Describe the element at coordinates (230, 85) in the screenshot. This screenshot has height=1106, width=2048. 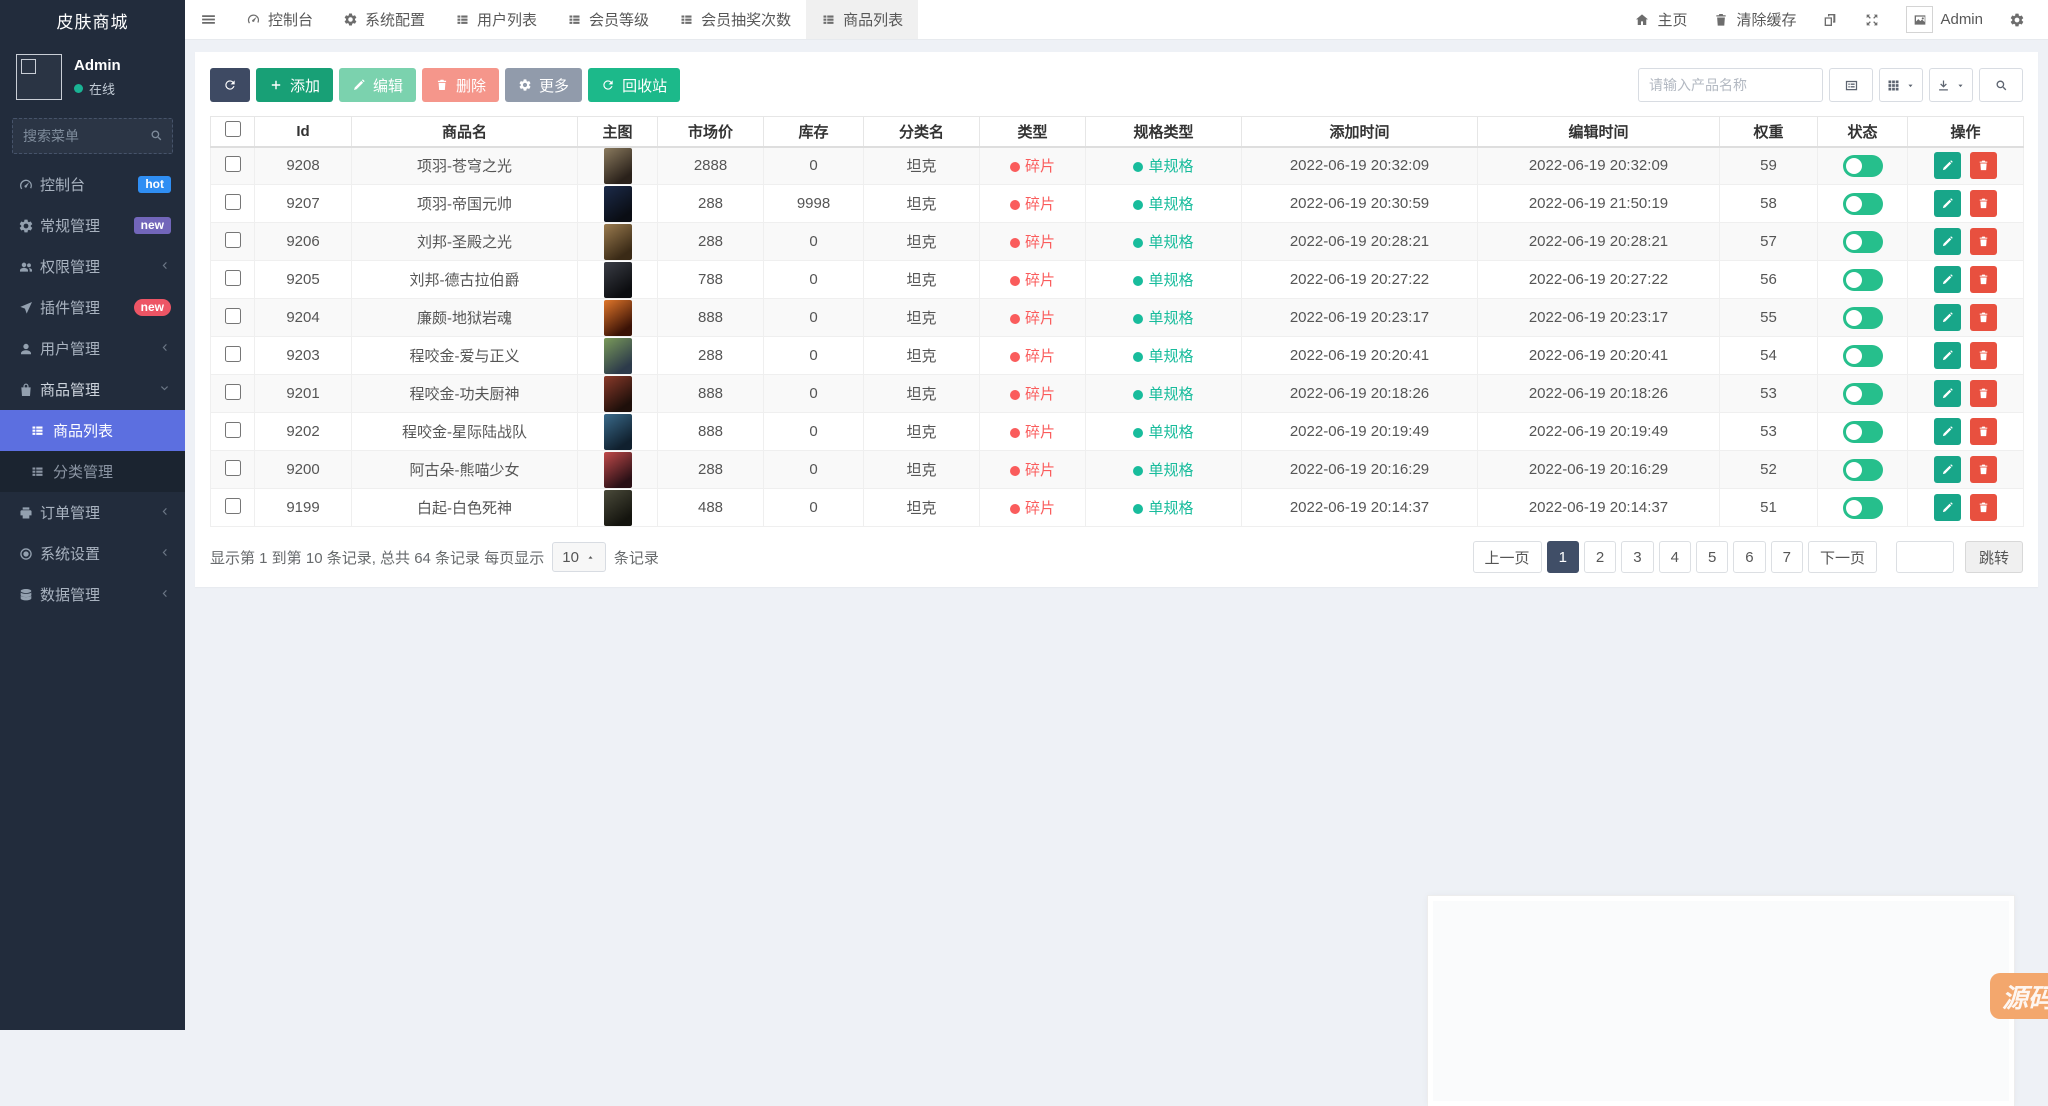
I see `refresh-button` at that location.